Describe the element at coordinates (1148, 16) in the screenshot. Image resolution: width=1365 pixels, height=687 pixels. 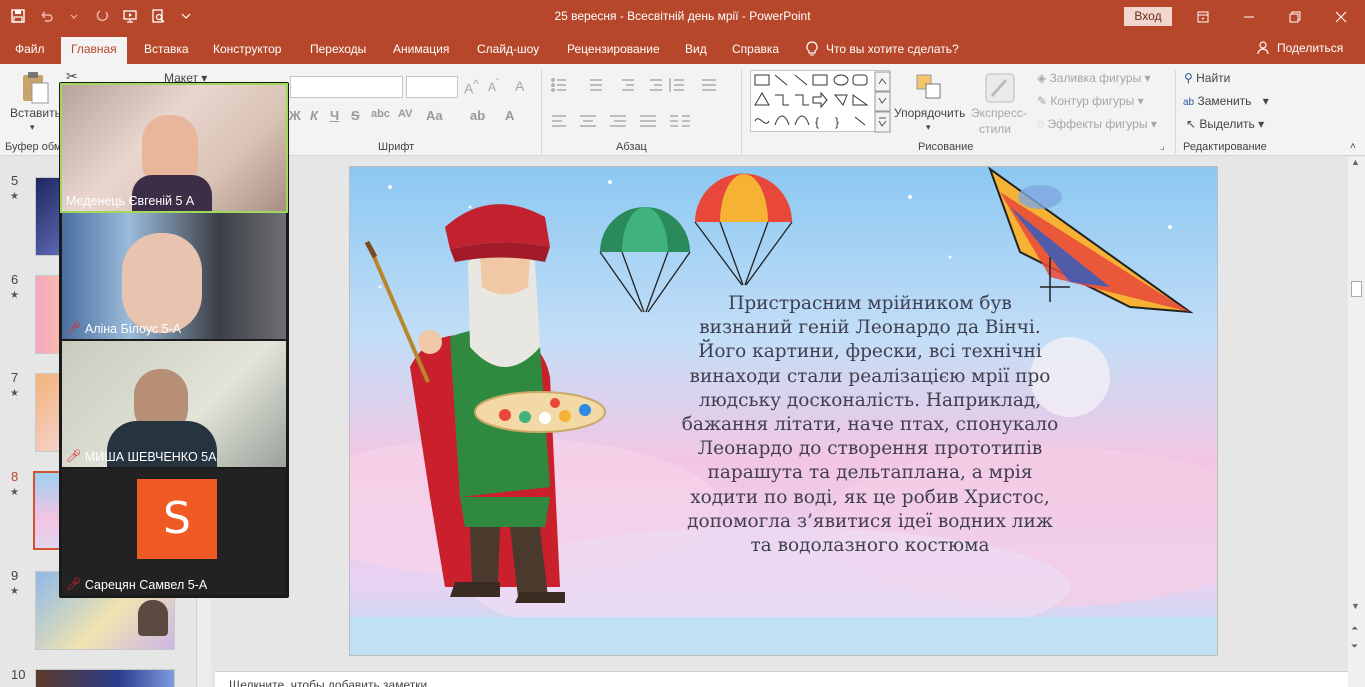
I see `sign-in-button: Вход` at that location.